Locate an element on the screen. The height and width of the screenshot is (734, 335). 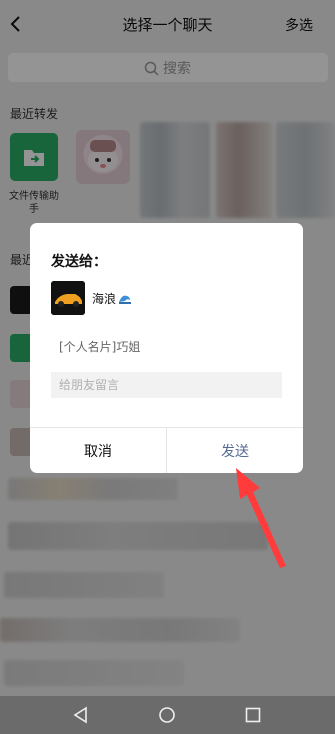
system-nav-bar is located at coordinates (167, 715).